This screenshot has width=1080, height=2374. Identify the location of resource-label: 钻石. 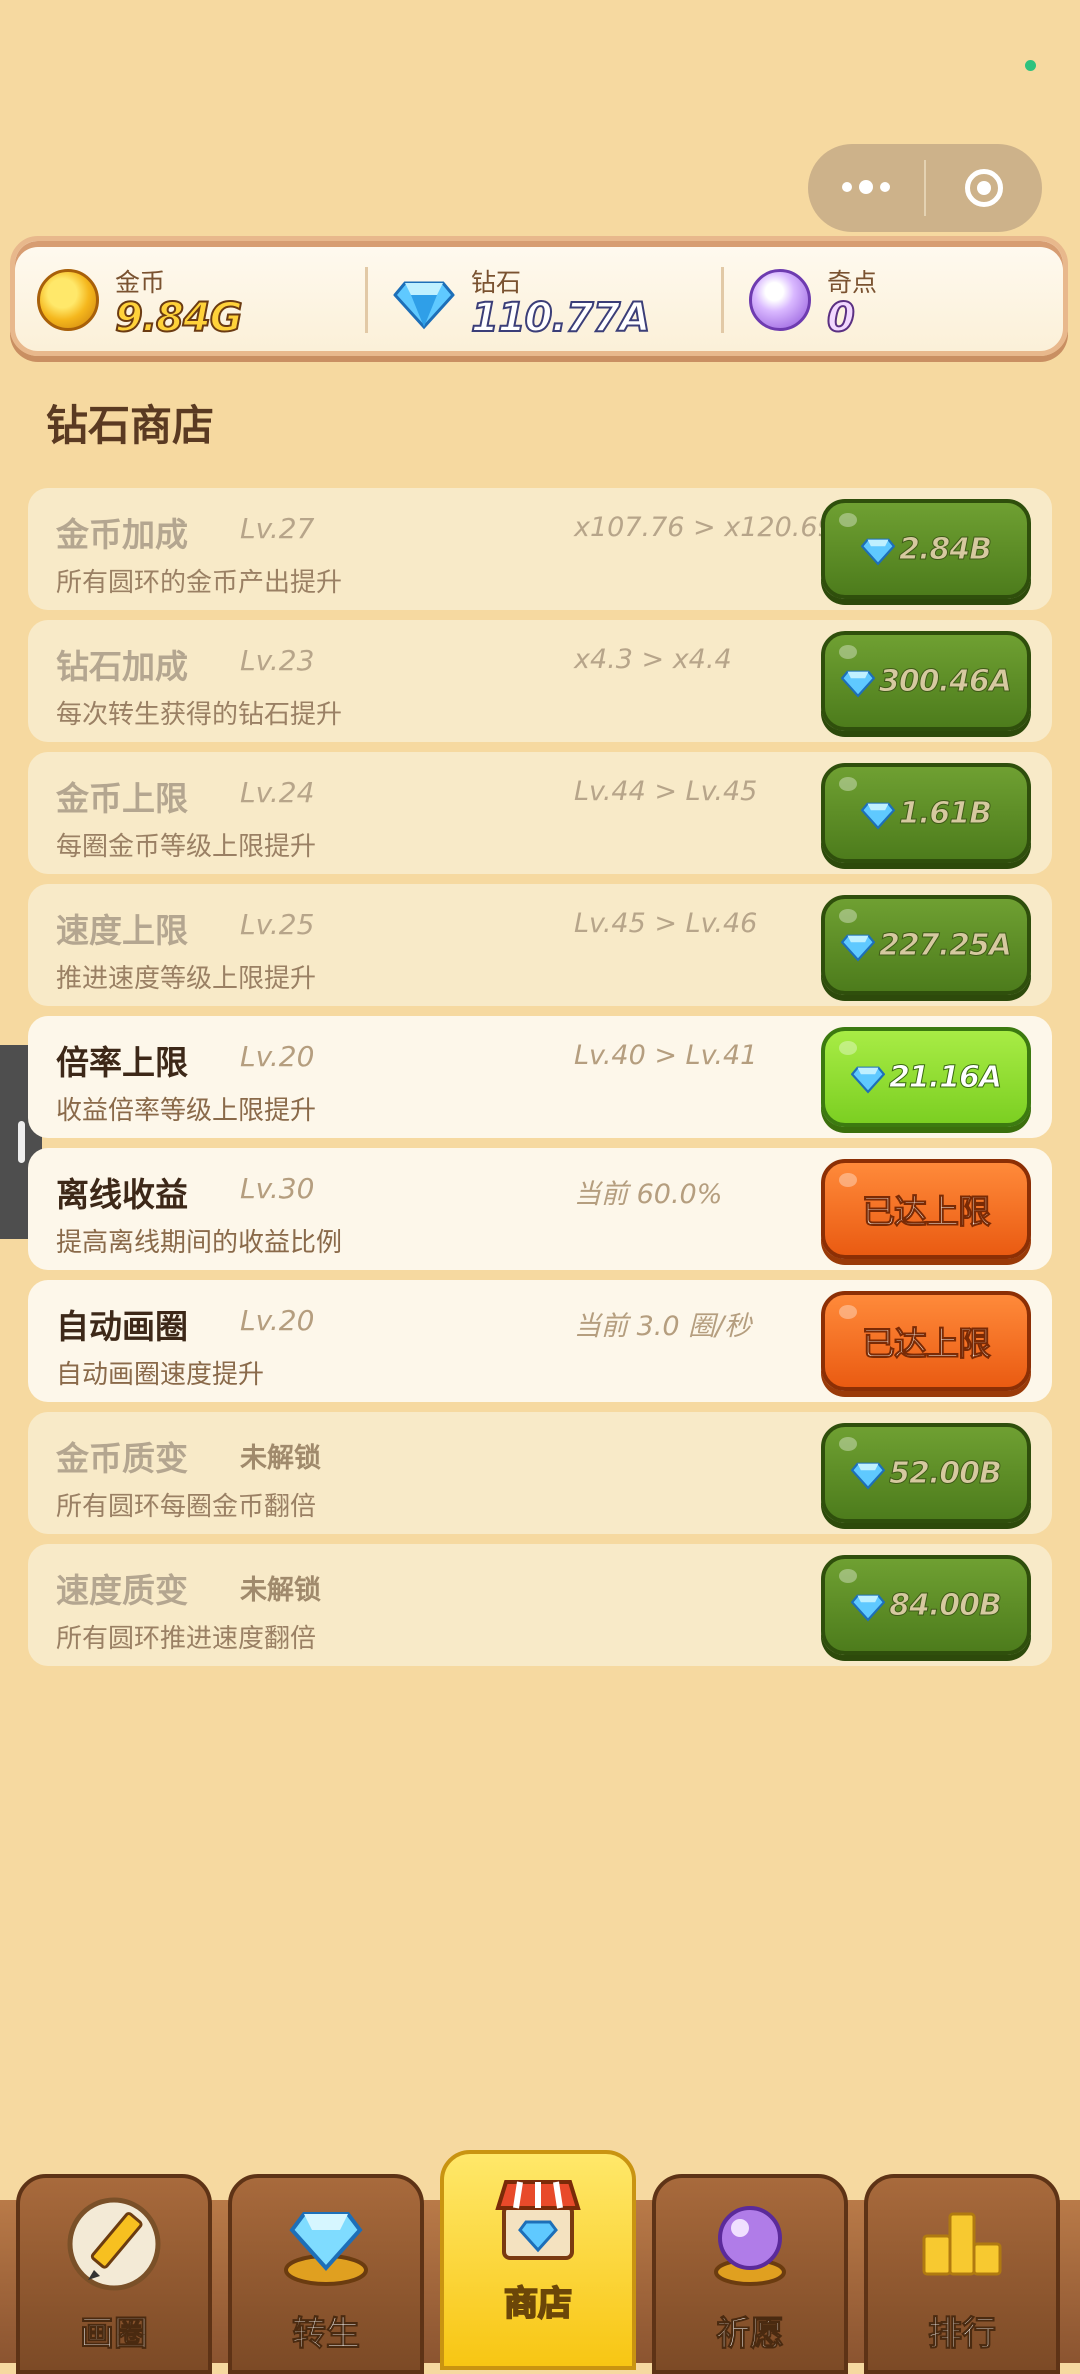
(496, 282).